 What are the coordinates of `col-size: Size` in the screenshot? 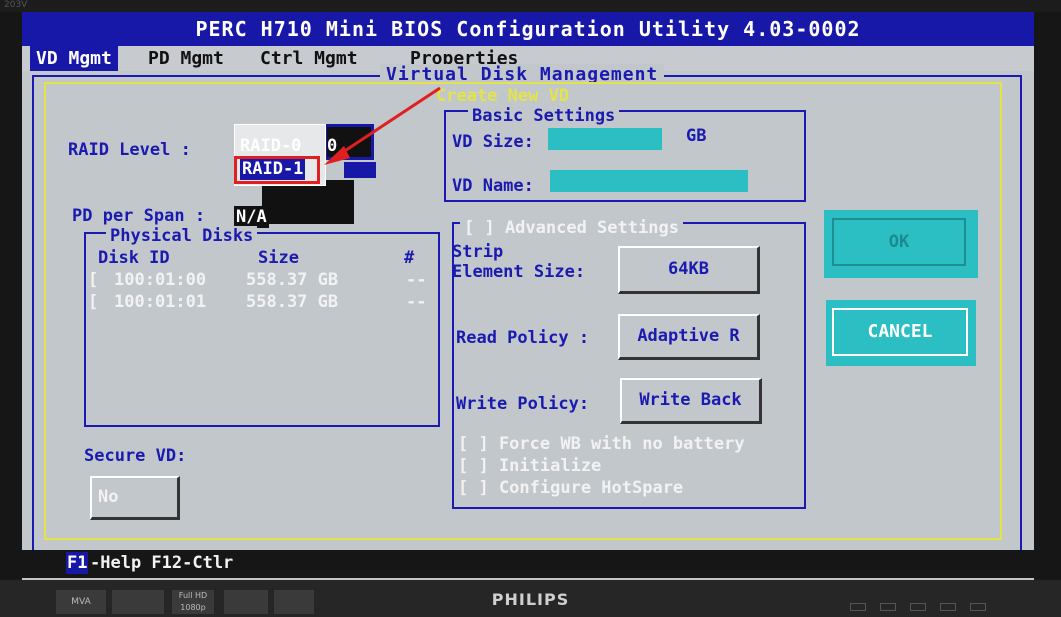 It's located at (278, 258).